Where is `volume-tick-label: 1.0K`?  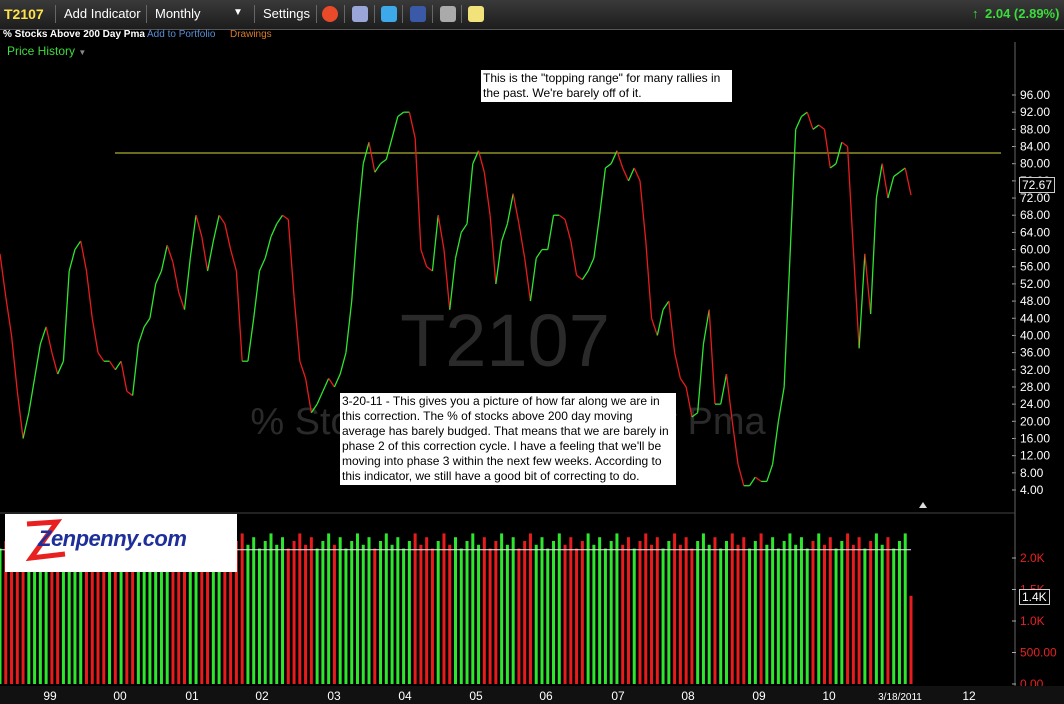
volume-tick-label: 1.0K is located at coordinates (1032, 621).